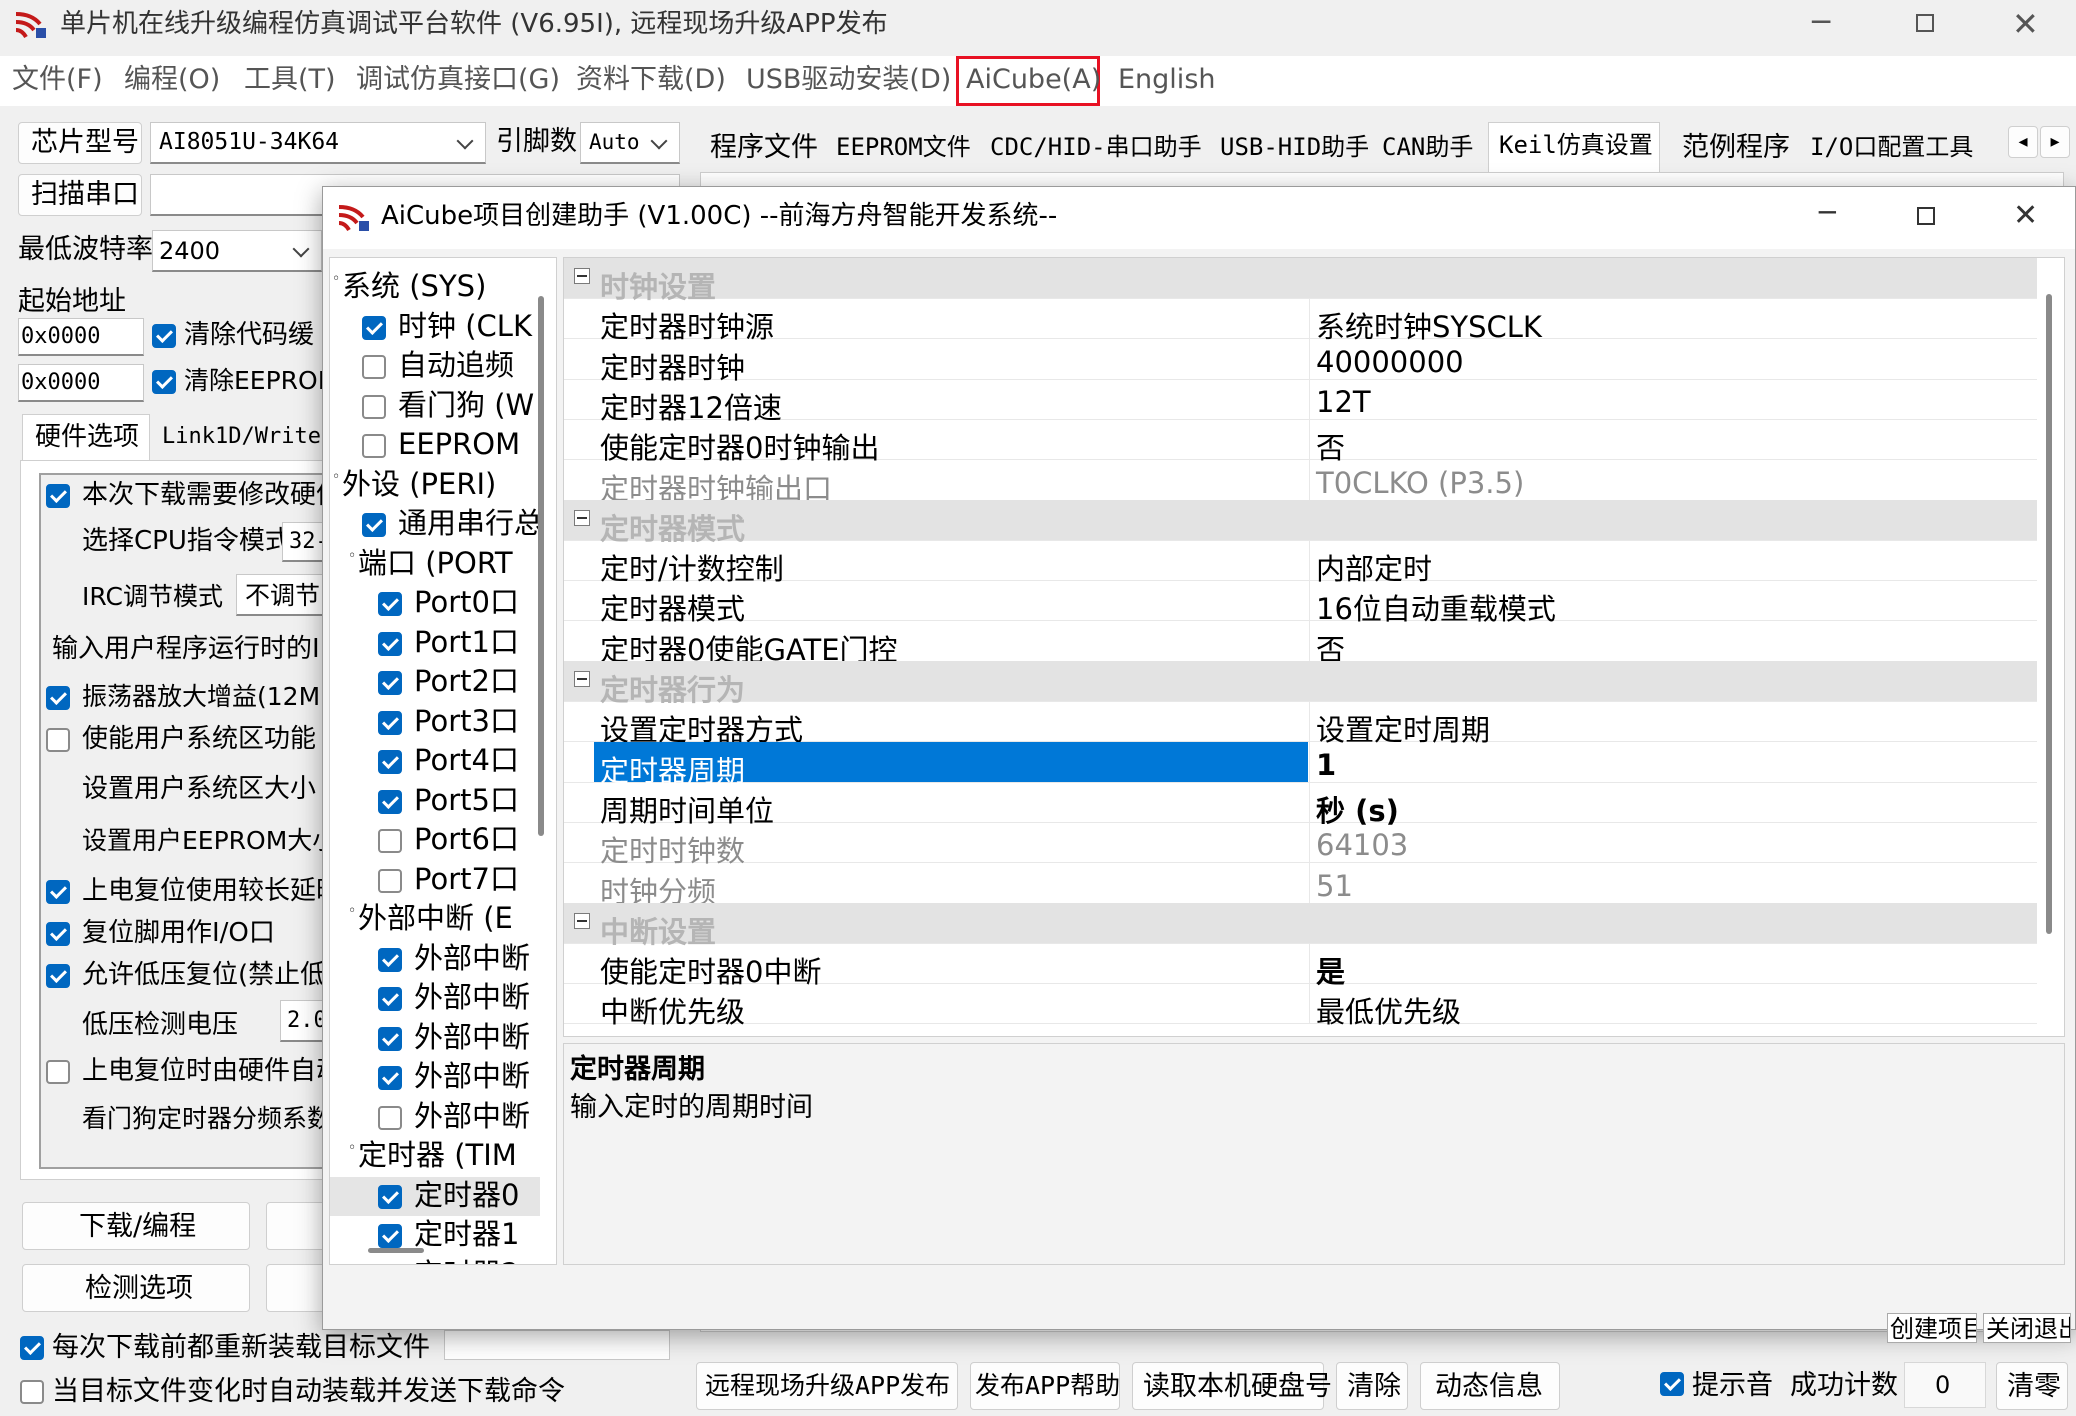 The image size is (2076, 1416). Describe the element at coordinates (1300, 804) in the screenshot. I see `grid-row: 周期时间单位秒 (s)` at that location.